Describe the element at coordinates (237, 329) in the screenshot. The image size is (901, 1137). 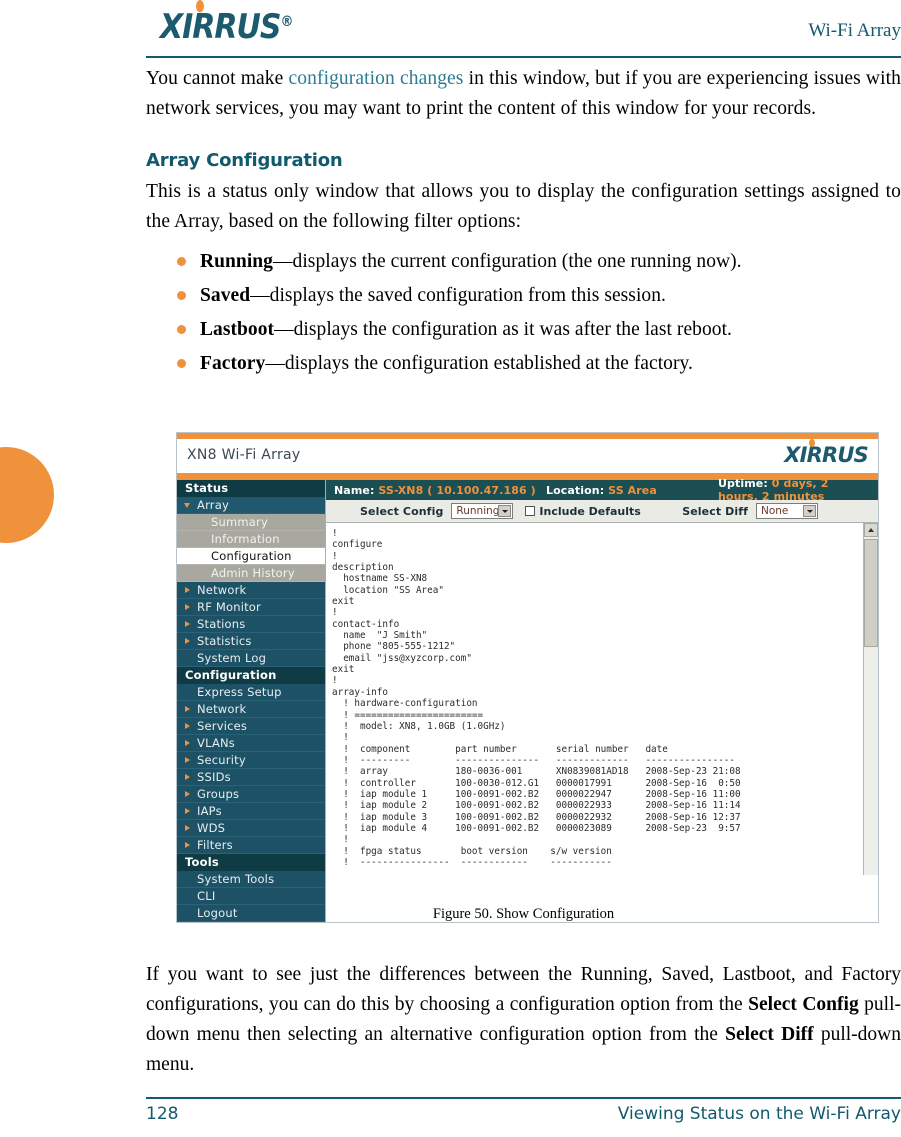
I see `bullet-term: Lastboot` at that location.